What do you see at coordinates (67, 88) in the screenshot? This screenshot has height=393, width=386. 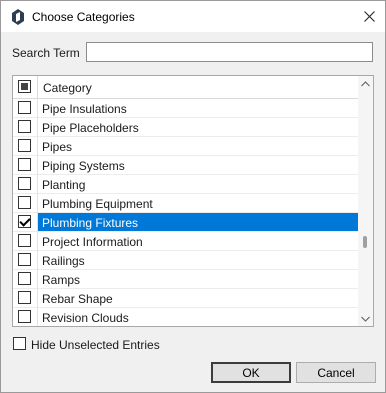 I see `category-column-header: Category` at bounding box center [67, 88].